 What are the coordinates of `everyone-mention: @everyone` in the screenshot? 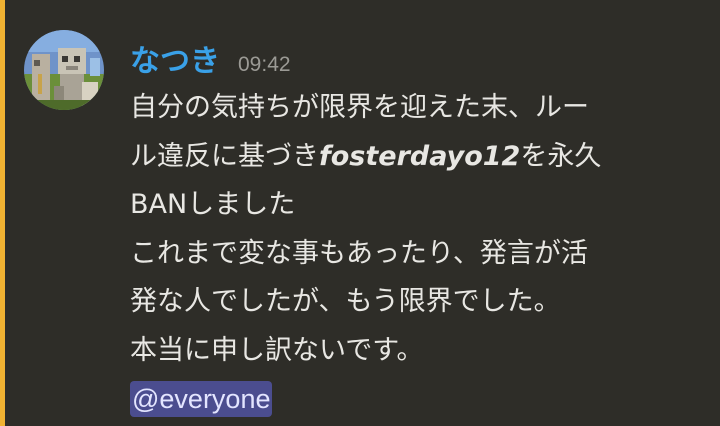 It's located at (201, 399).